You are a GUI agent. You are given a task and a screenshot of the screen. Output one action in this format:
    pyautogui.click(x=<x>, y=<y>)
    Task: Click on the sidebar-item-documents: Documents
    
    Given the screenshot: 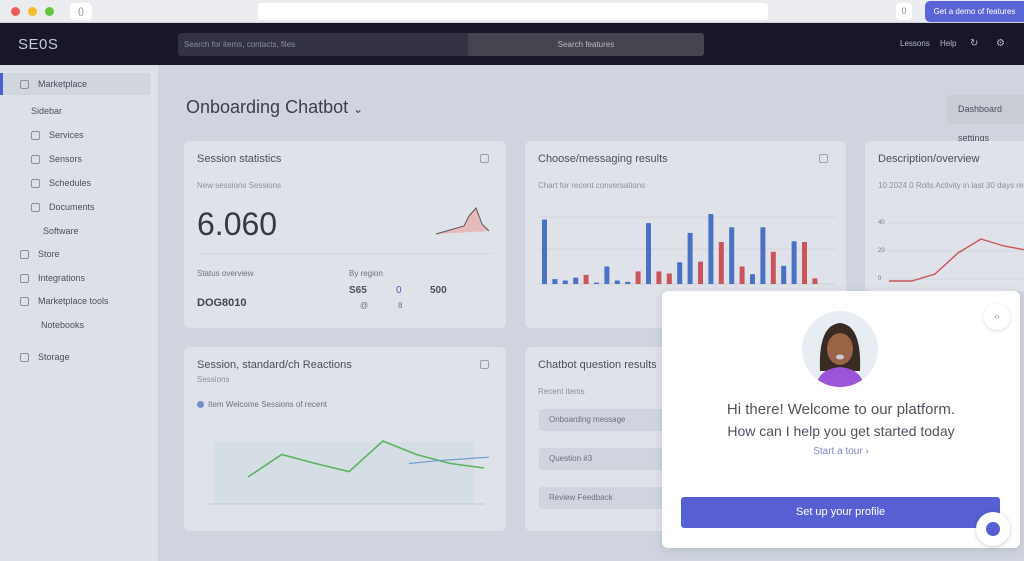 What is the action you would take?
    pyautogui.click(x=63, y=207)
    